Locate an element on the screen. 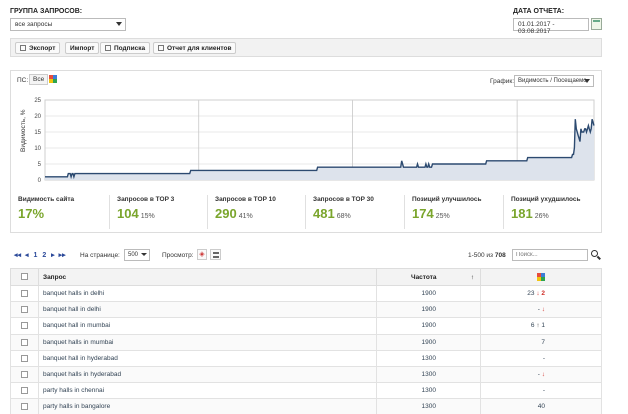  table-row: party halls in chennai 1300 - is located at coordinates (306, 391).